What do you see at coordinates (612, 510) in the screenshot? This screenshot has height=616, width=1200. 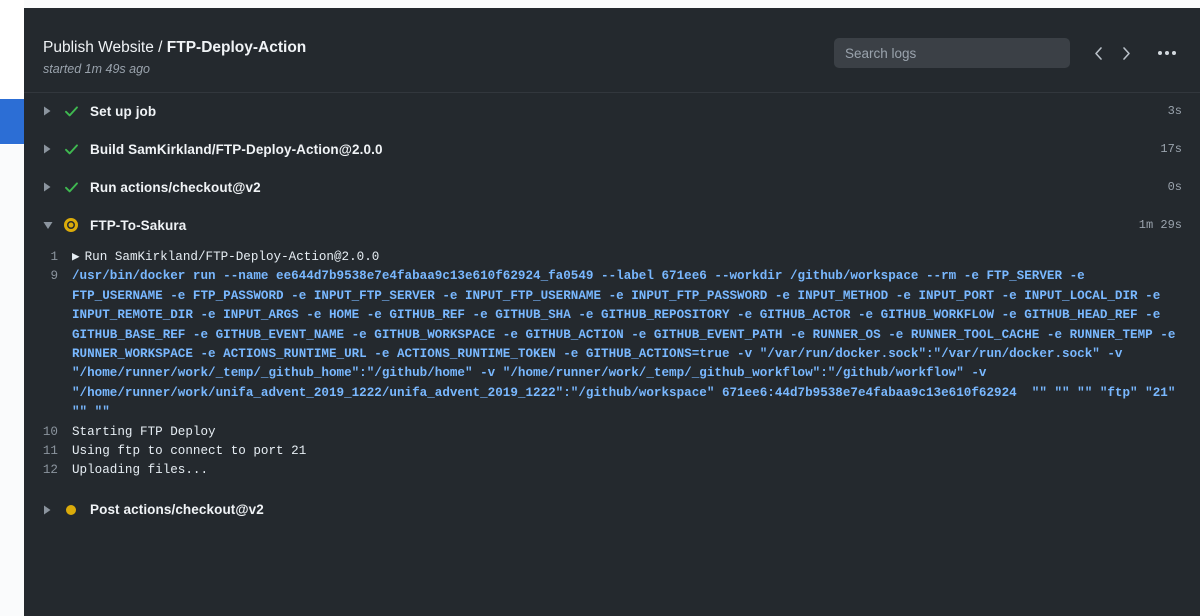 I see `step-row: Post actions/checkout@v2` at bounding box center [612, 510].